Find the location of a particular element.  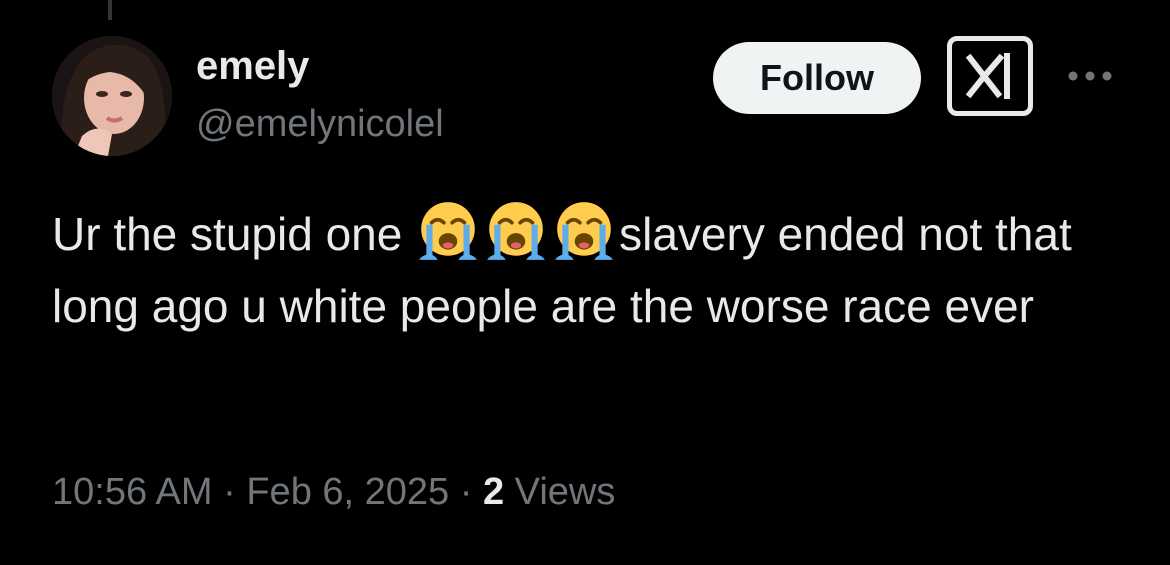

follow-button: Follow is located at coordinates (817, 78).